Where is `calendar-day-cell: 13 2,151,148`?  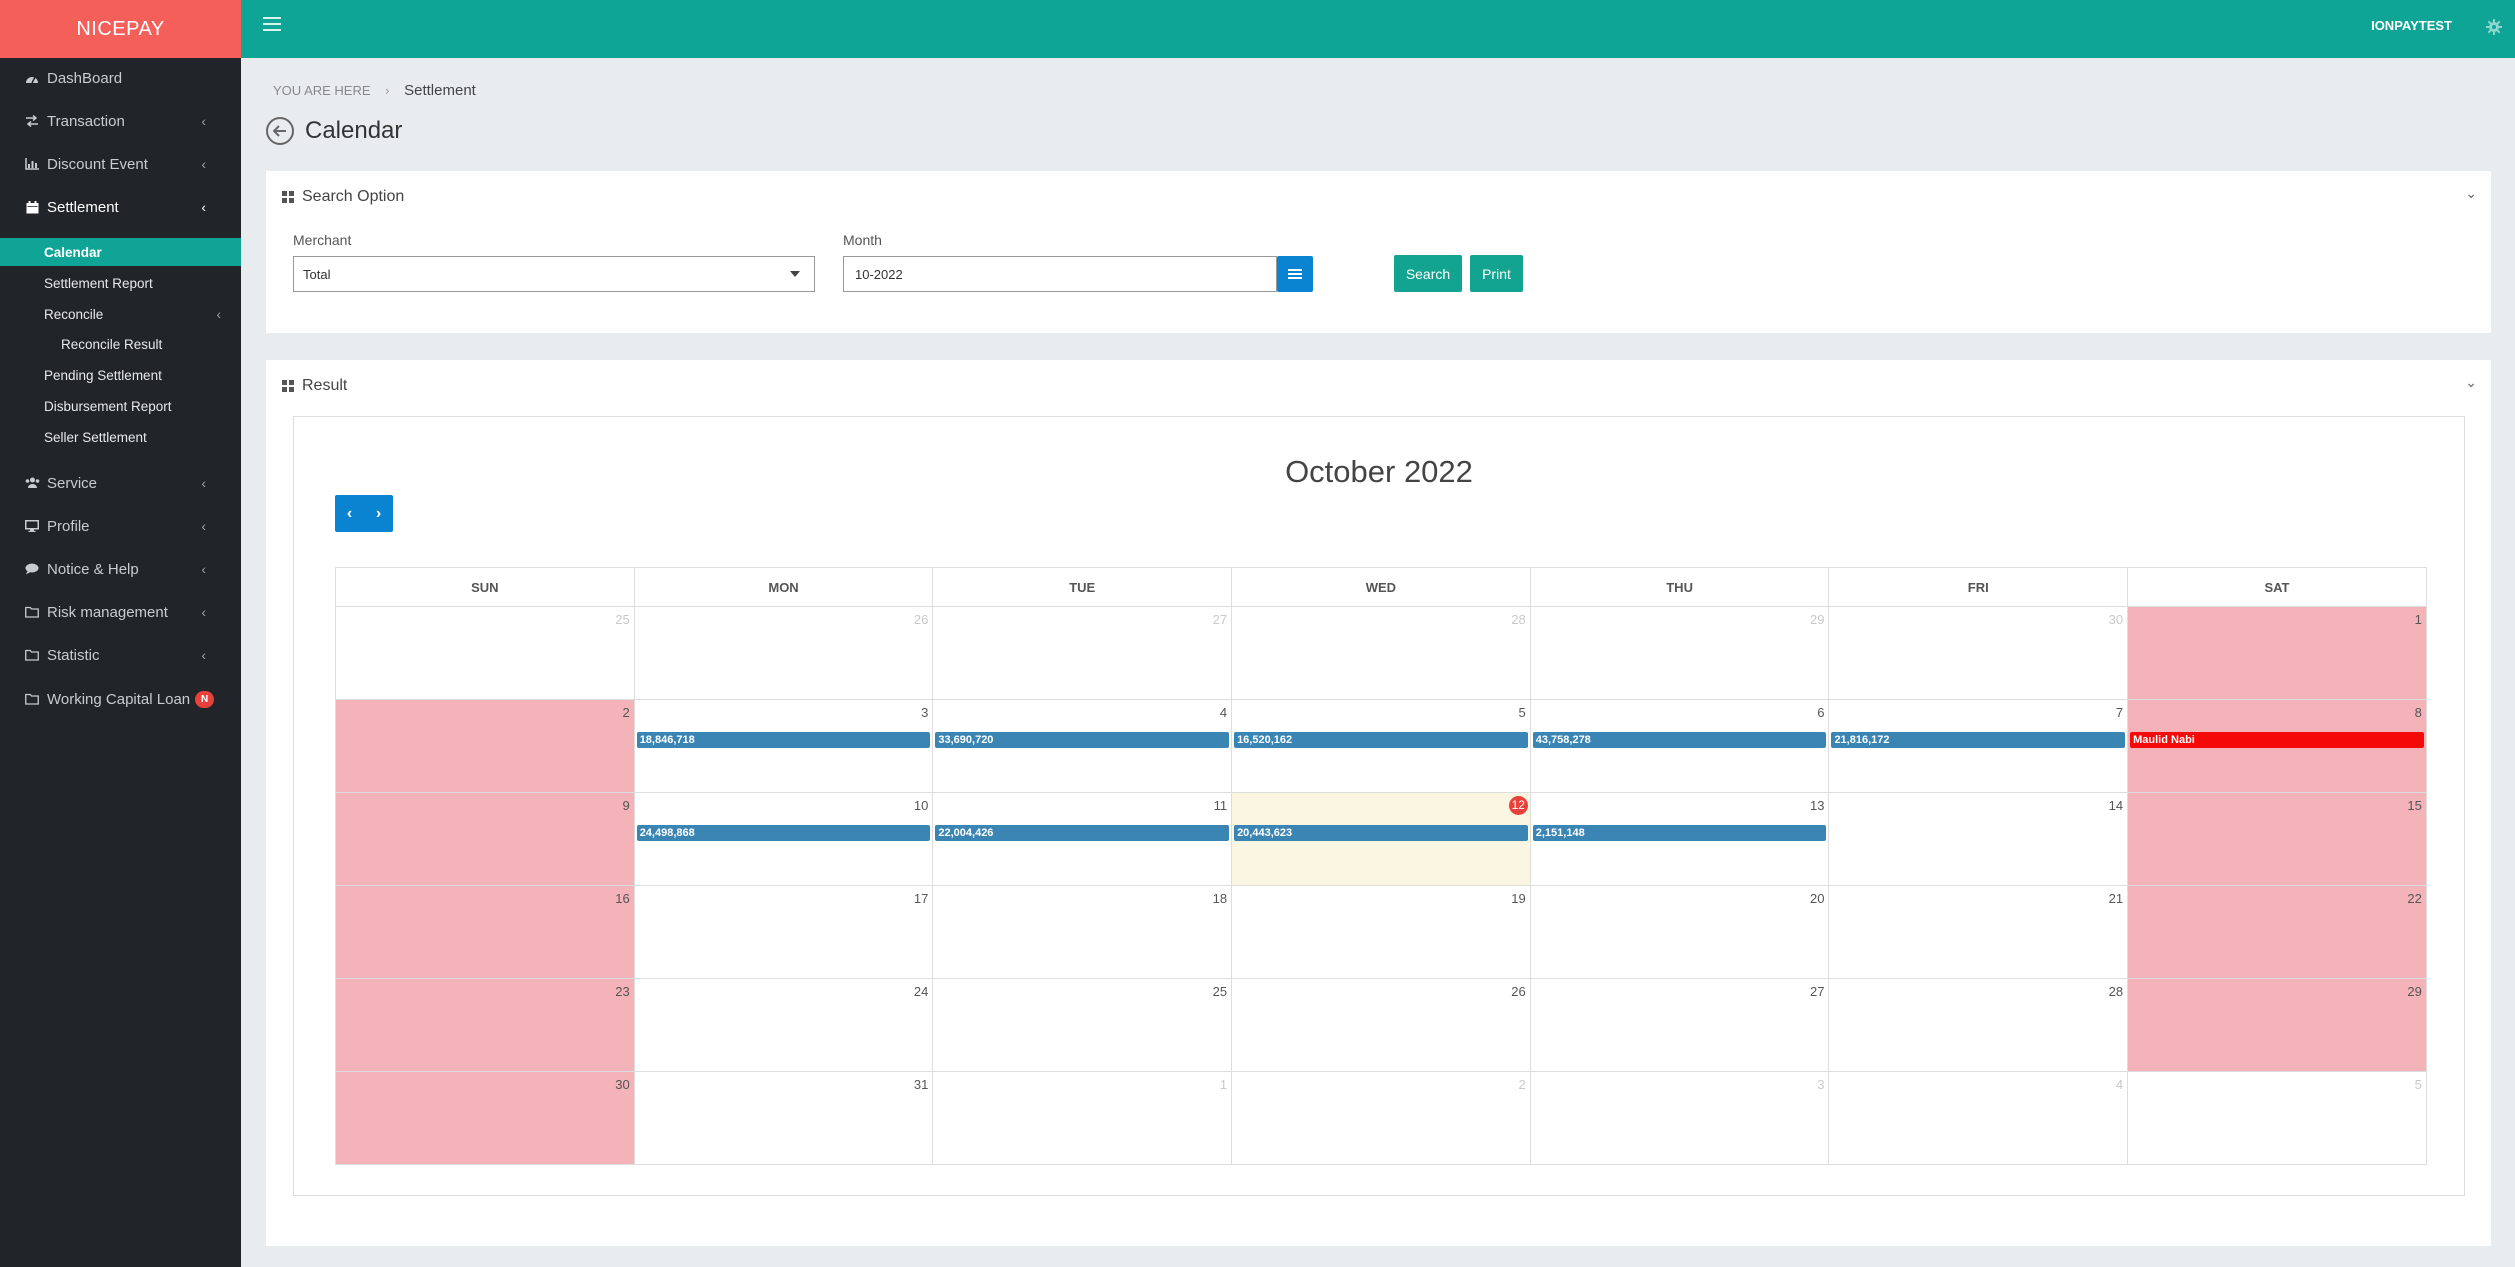 calendar-day-cell: 13 2,151,148 is located at coordinates (1680, 839).